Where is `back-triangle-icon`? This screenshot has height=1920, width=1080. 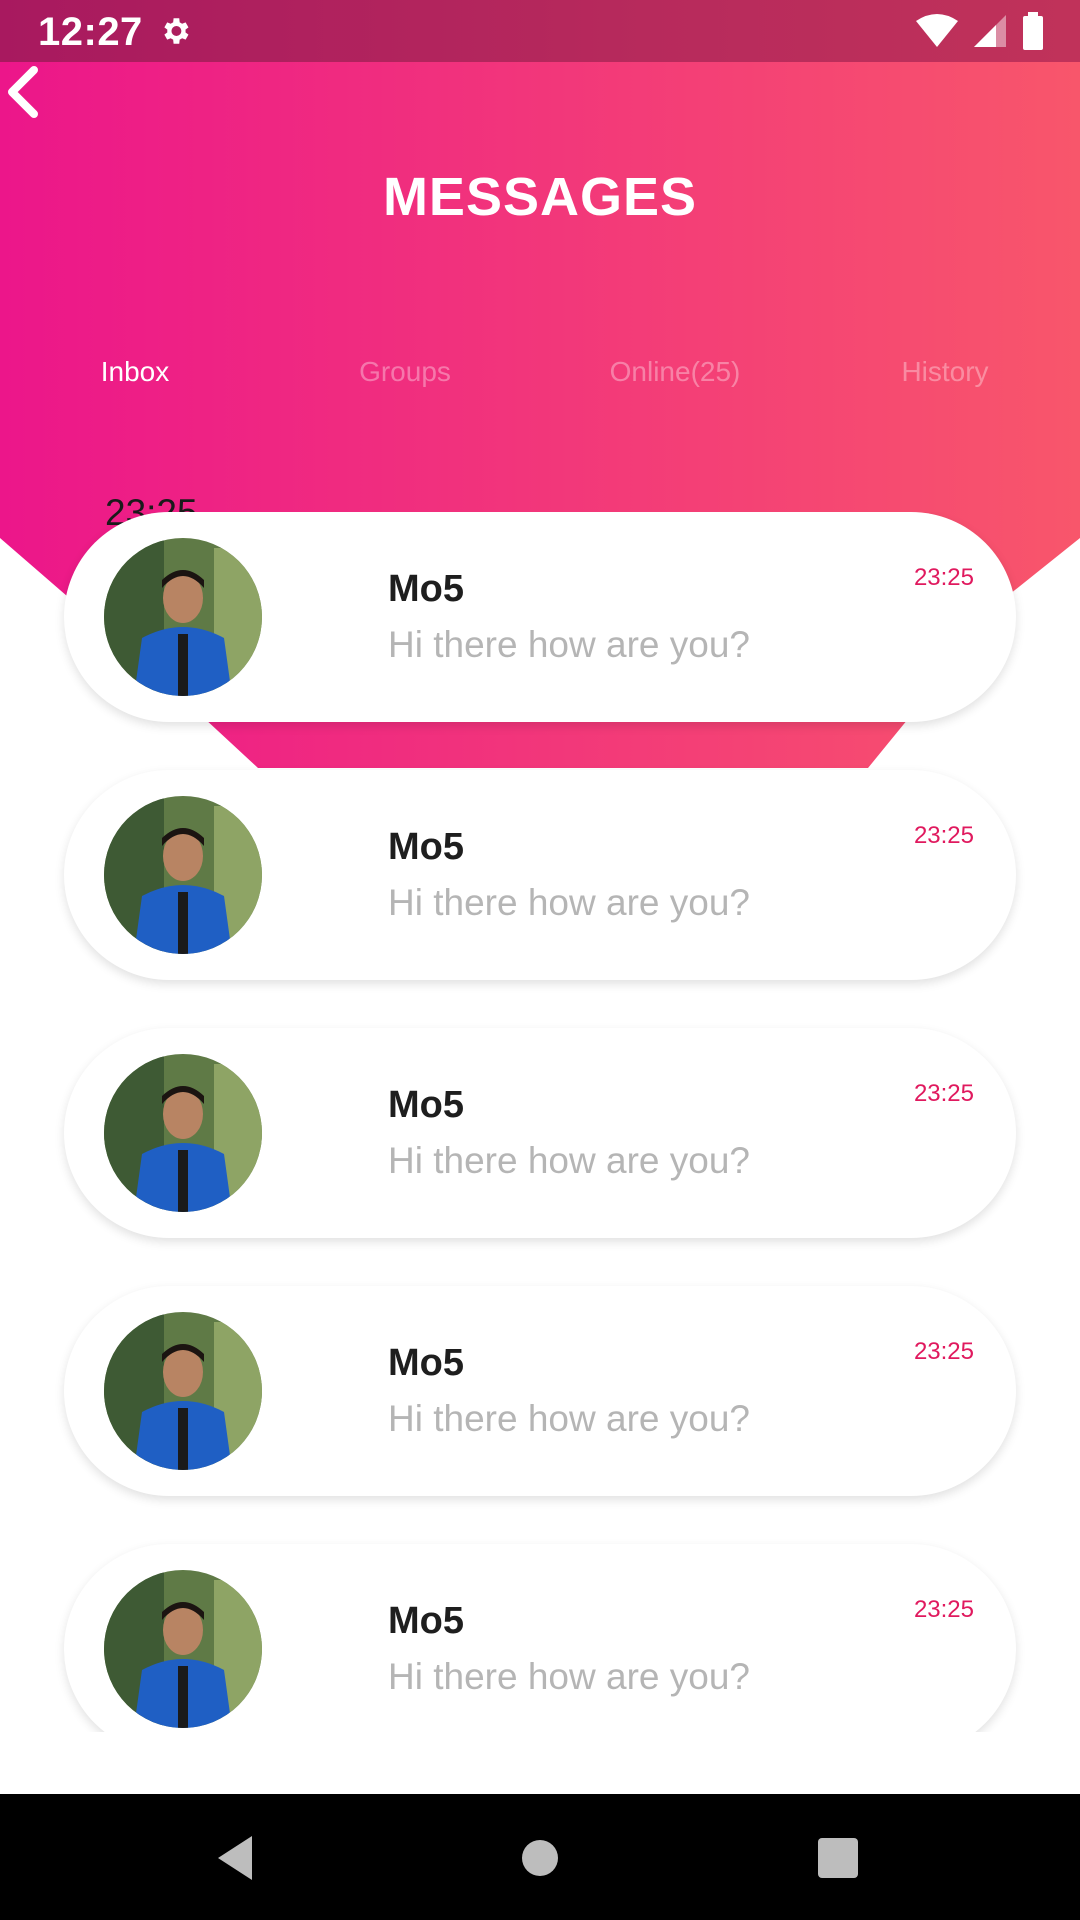 back-triangle-icon is located at coordinates (238, 1858).